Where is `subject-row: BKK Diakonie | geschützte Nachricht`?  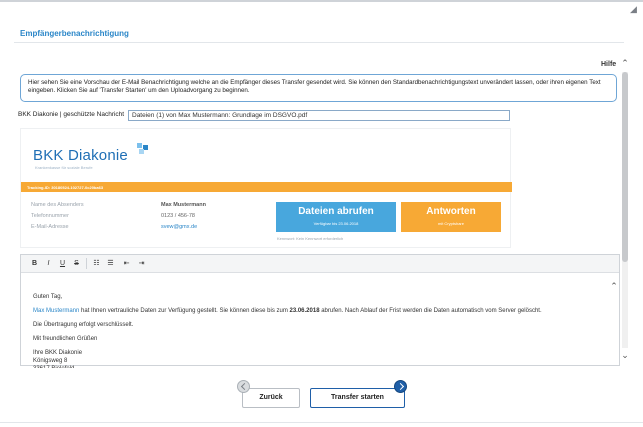 subject-row: BKK Diakonie | geschützte Nachricht is located at coordinates (264, 116).